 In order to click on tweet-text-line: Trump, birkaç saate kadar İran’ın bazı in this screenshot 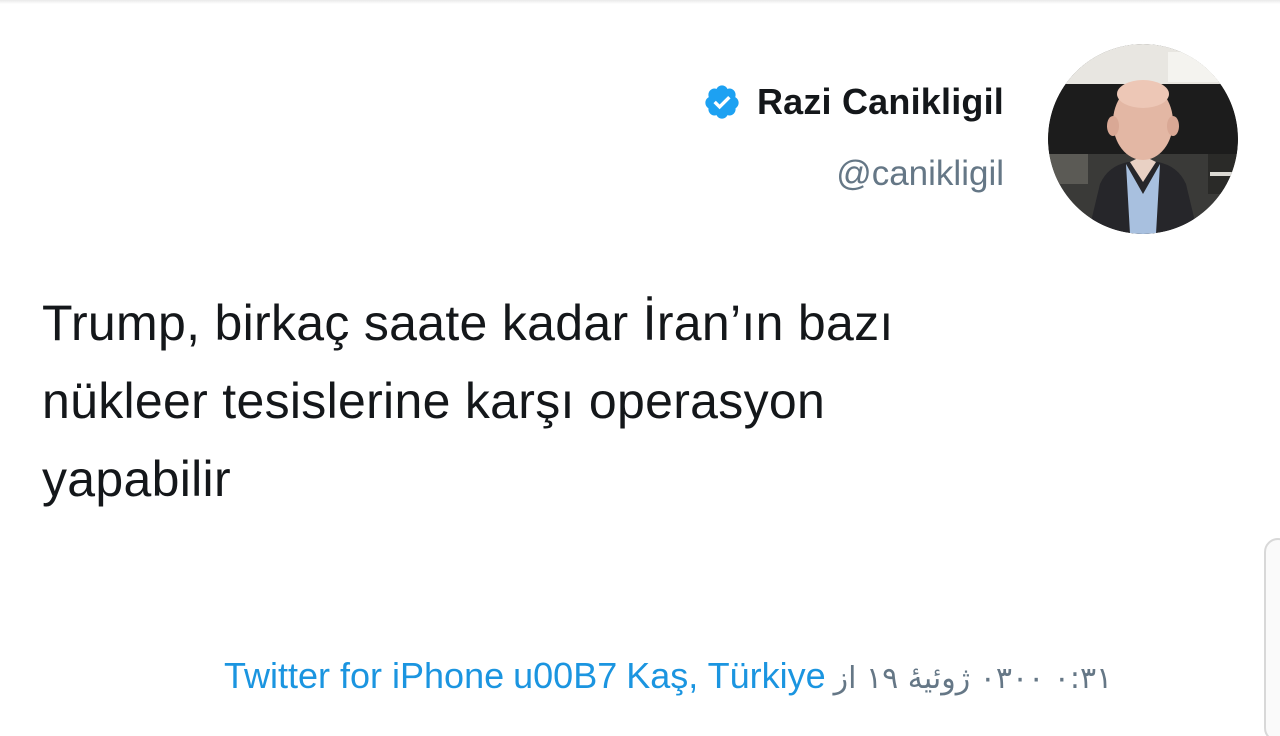, I will do `click(468, 323)`.